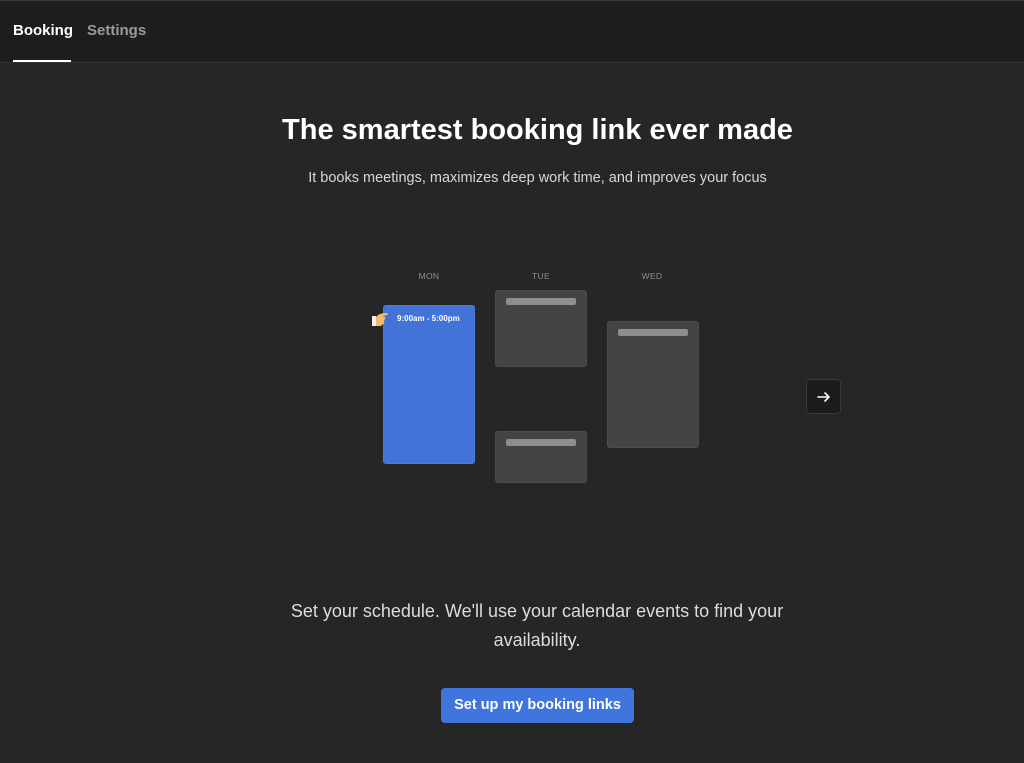 The image size is (1024, 763). I want to click on top-navigation-bar: Booking Settings, so click(512, 31).